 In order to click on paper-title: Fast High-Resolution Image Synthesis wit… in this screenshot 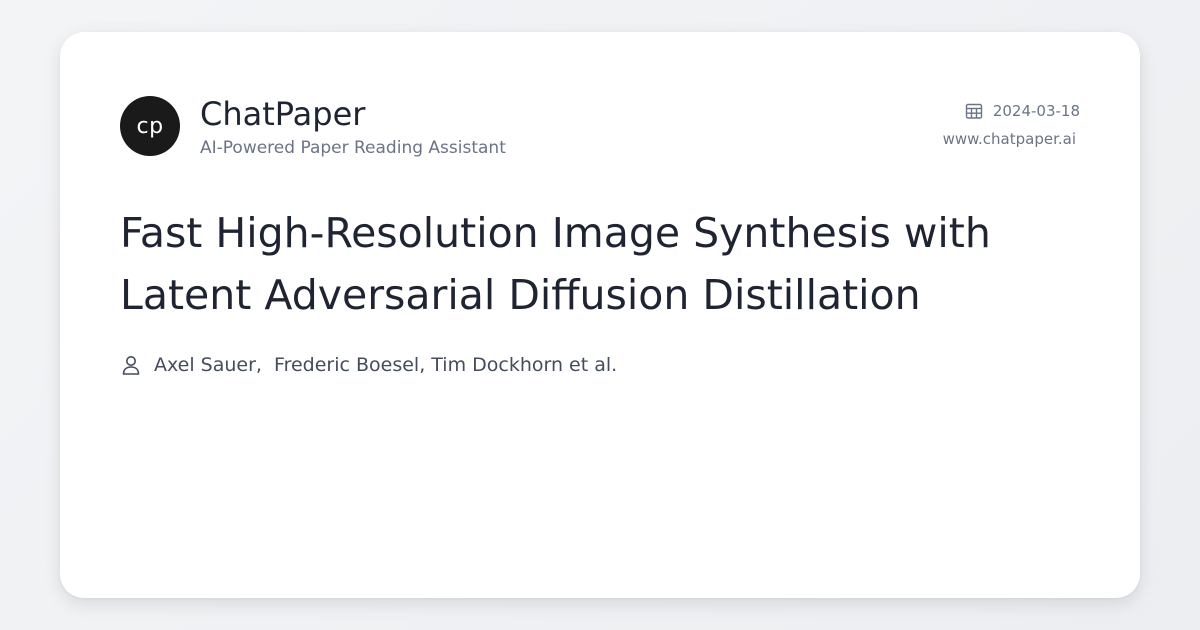, I will do `click(555, 264)`.